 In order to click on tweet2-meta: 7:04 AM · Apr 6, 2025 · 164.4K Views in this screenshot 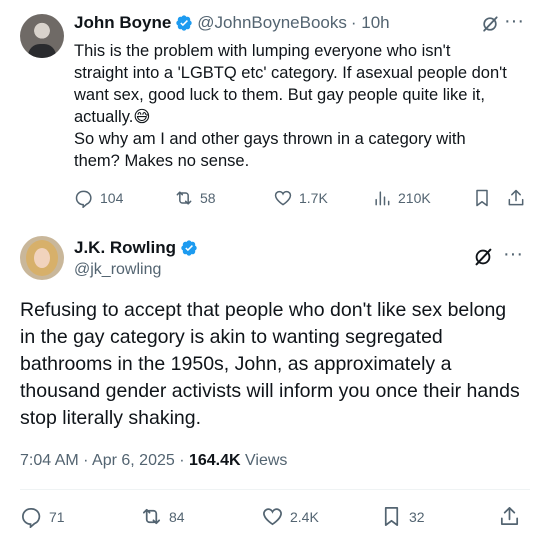, I will do `click(153, 461)`.